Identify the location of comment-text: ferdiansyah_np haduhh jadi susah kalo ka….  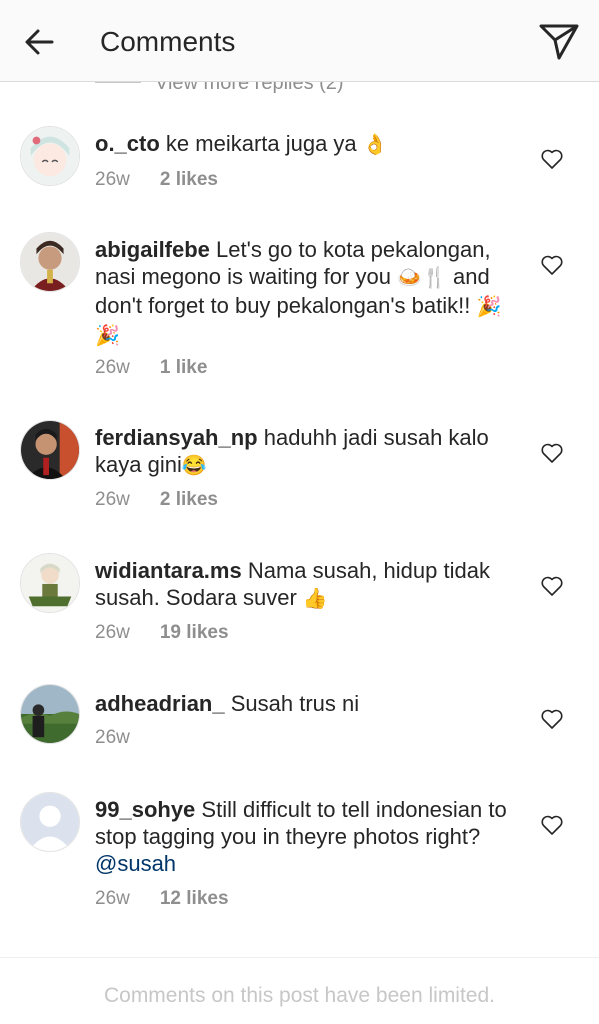
(307, 452).